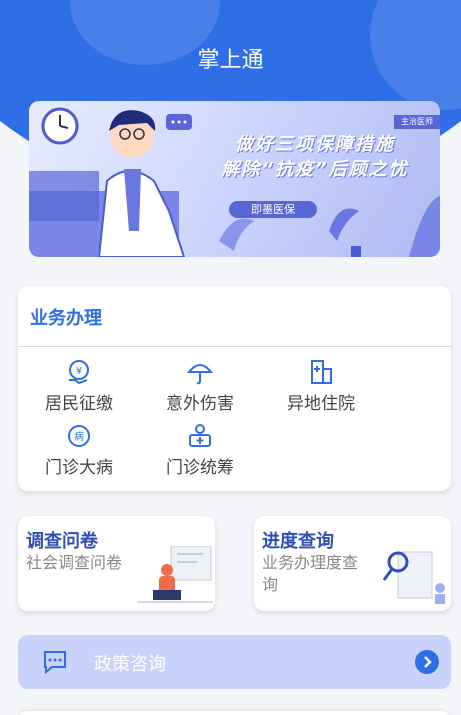 The width and height of the screenshot is (461, 715). I want to click on survey-title: 调查问卷, so click(62, 541).